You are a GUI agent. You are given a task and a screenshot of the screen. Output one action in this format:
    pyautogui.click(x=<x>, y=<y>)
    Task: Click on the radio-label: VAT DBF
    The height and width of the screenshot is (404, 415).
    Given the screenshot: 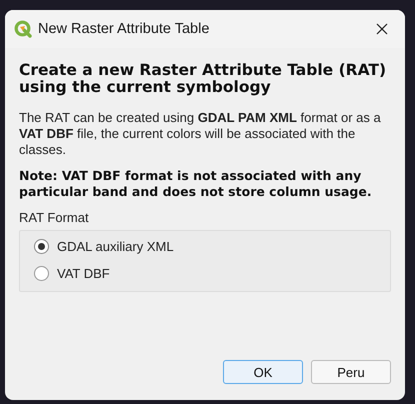 What is the action you would take?
    pyautogui.click(x=83, y=273)
    